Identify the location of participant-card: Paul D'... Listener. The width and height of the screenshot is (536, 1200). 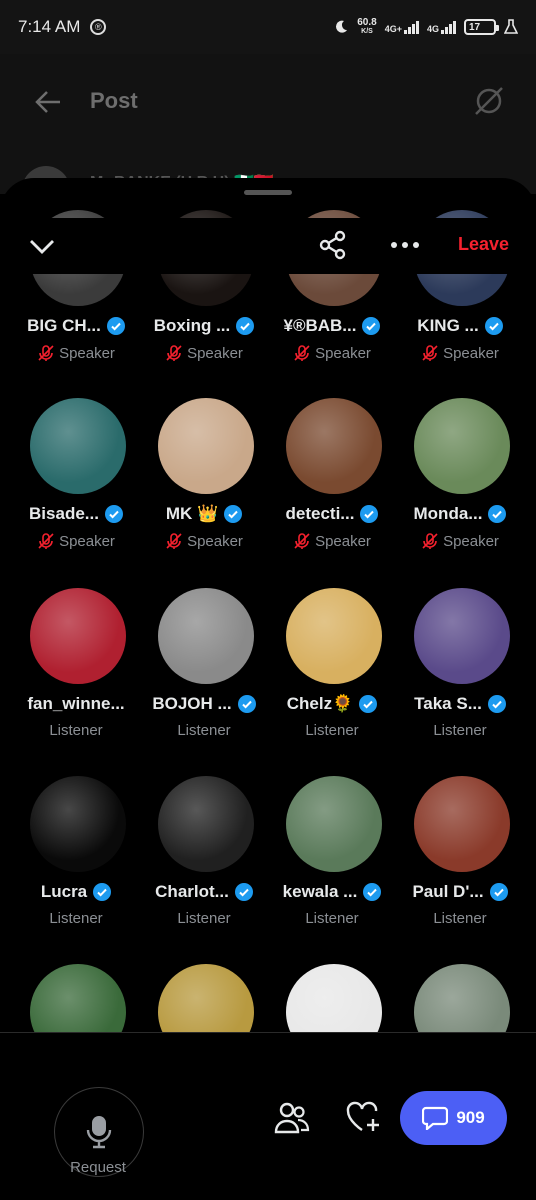
(460, 866).